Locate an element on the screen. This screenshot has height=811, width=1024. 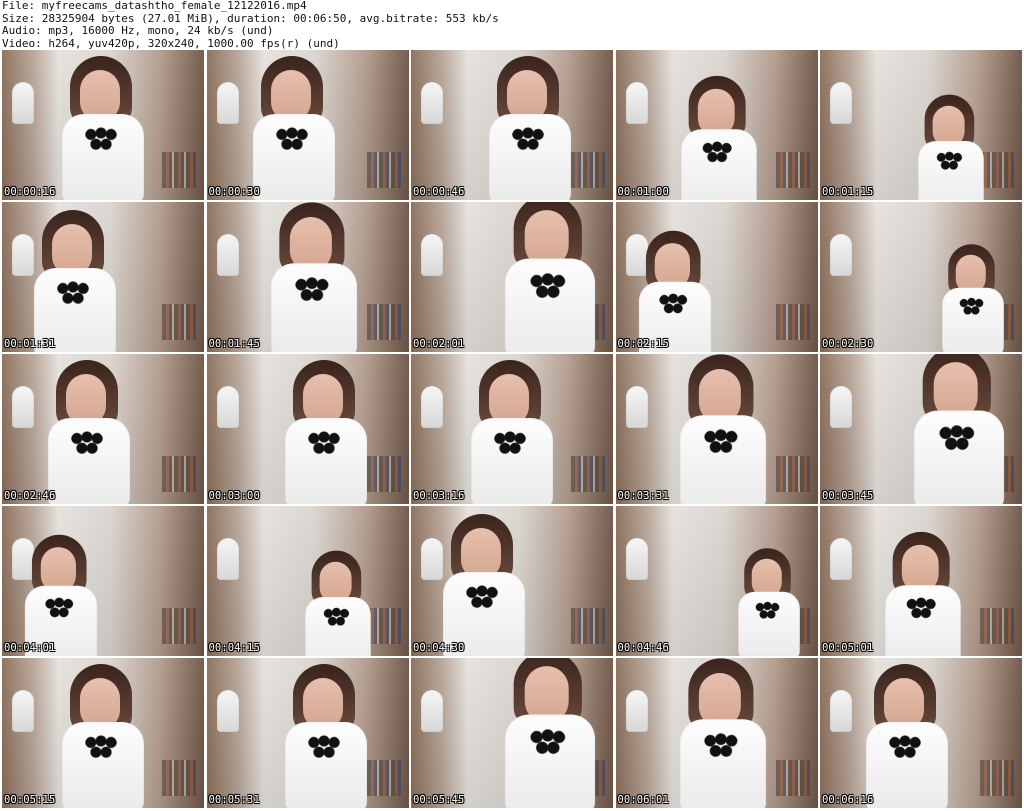
thumbnail-timestamp: 00:03:00 is located at coordinates (234, 496).